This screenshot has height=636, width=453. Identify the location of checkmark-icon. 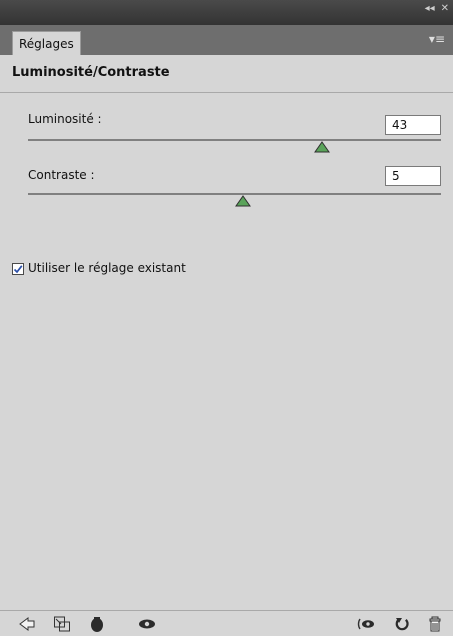
(18, 269).